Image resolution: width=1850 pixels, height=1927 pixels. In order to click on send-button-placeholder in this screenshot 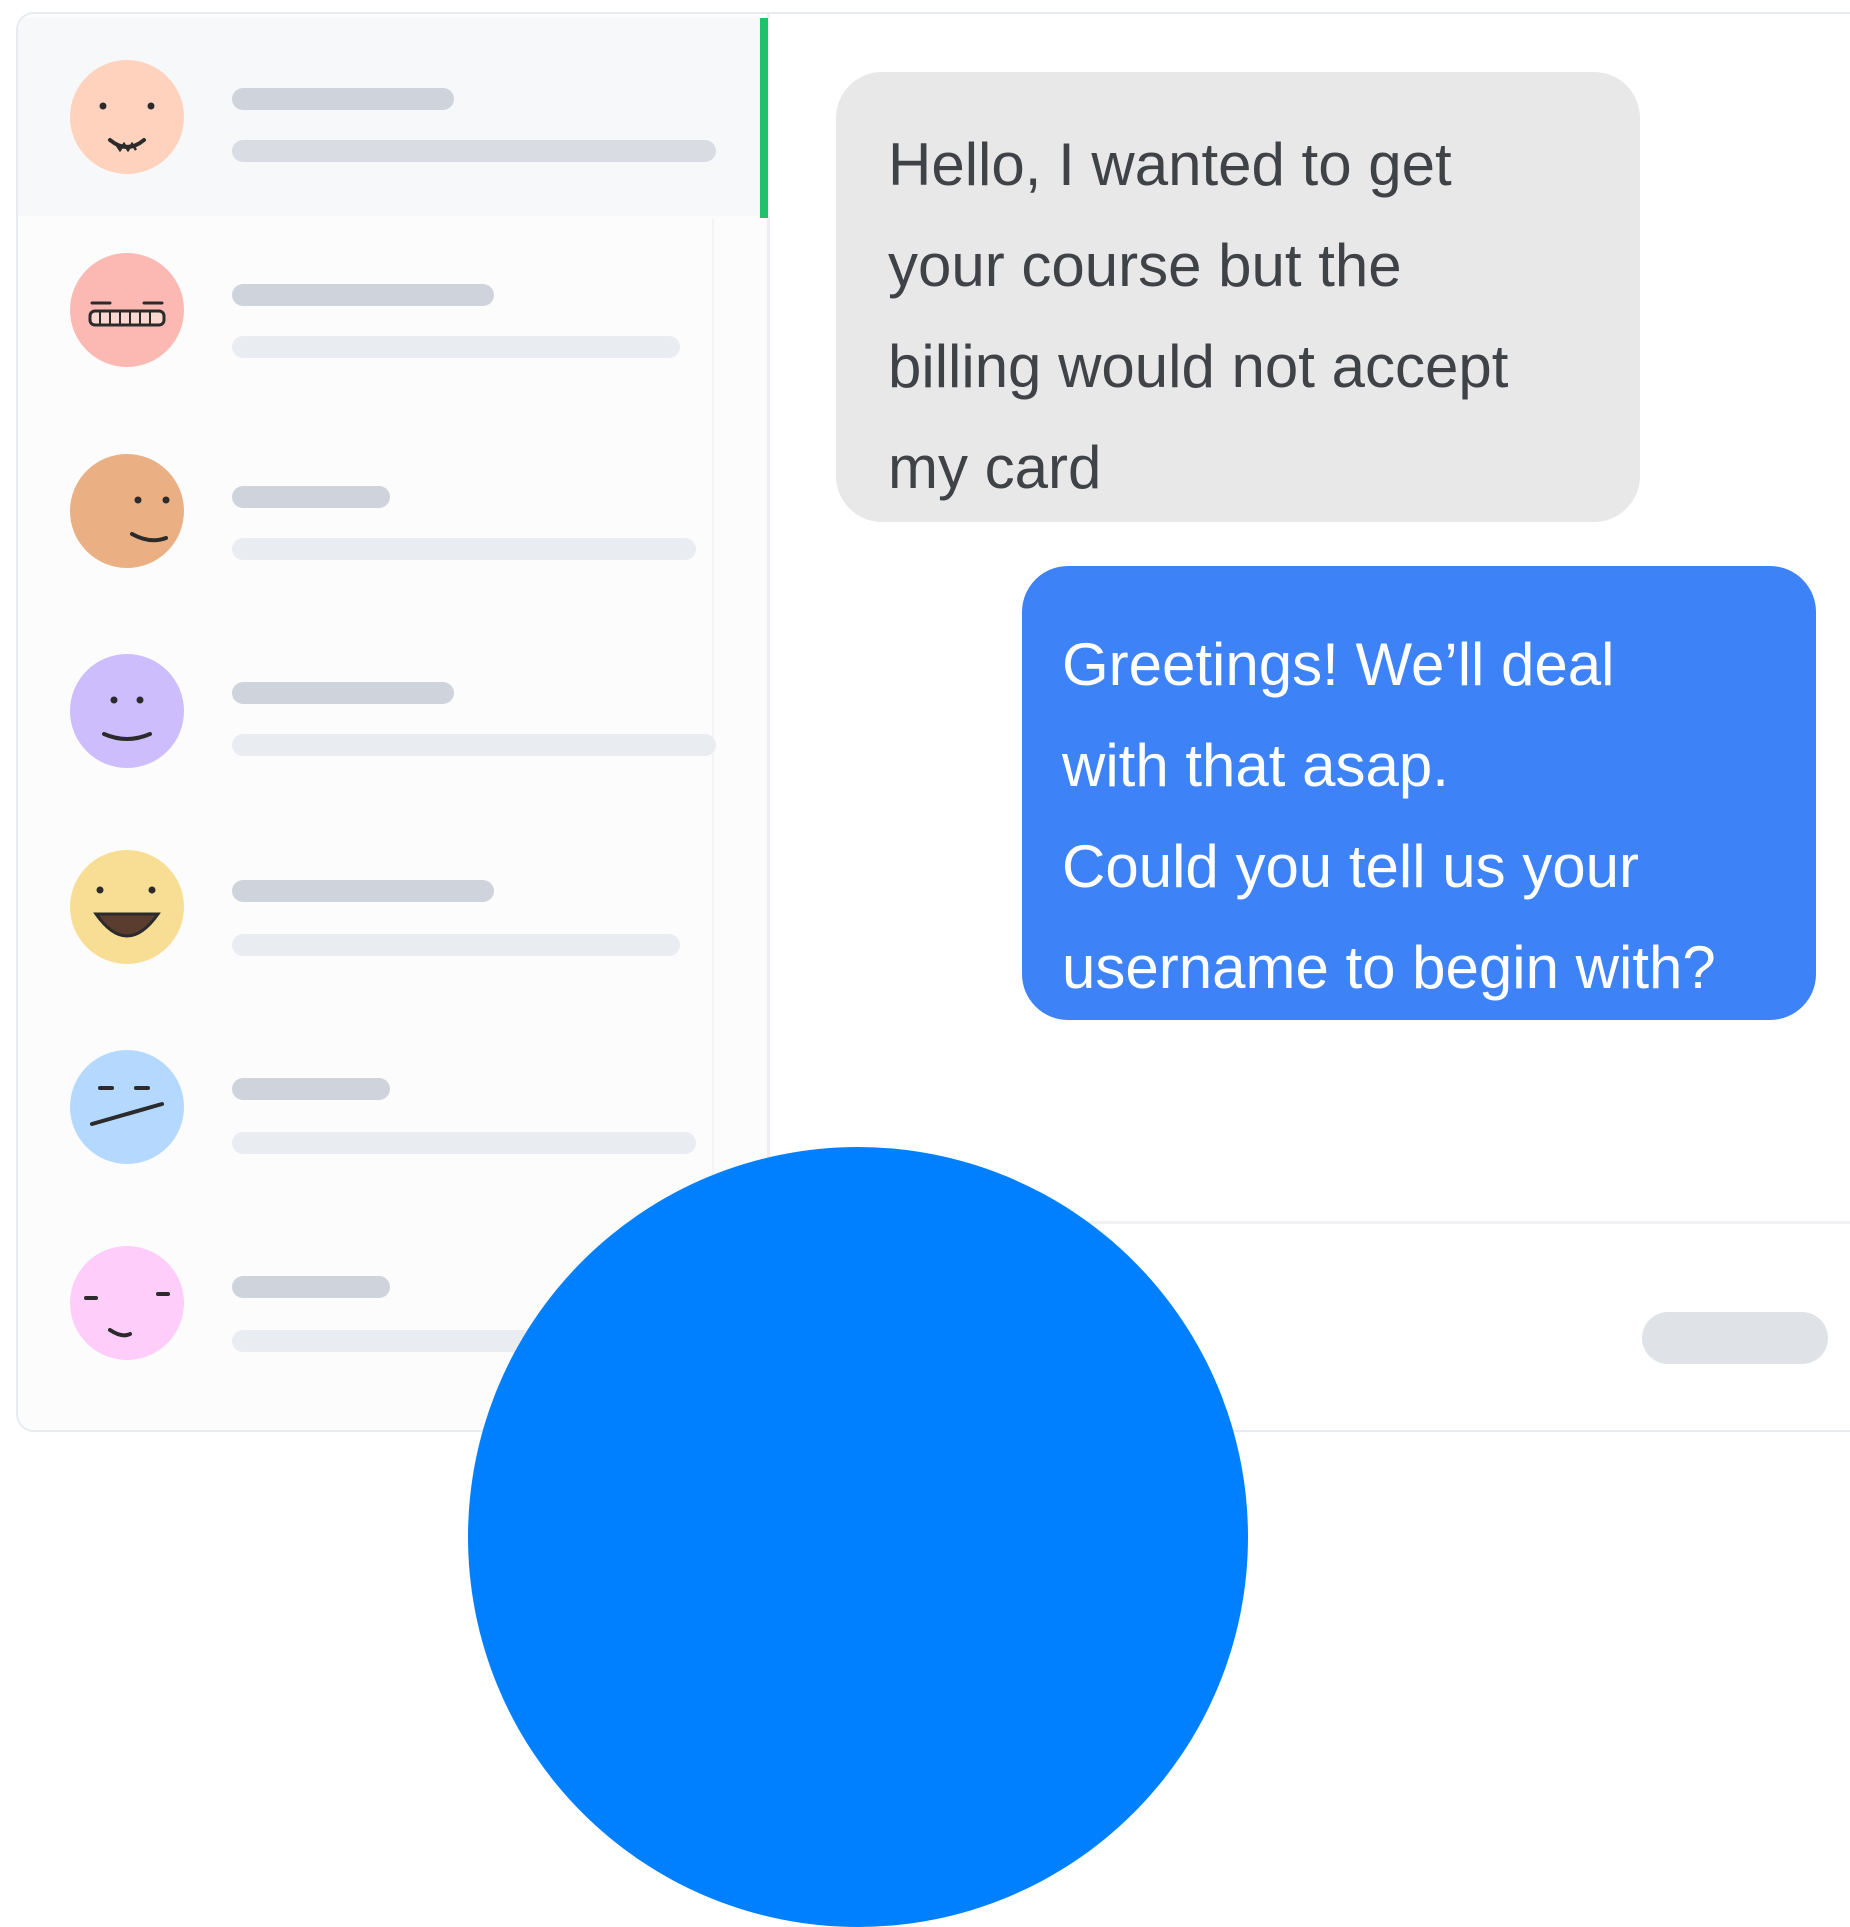, I will do `click(1735, 1338)`.